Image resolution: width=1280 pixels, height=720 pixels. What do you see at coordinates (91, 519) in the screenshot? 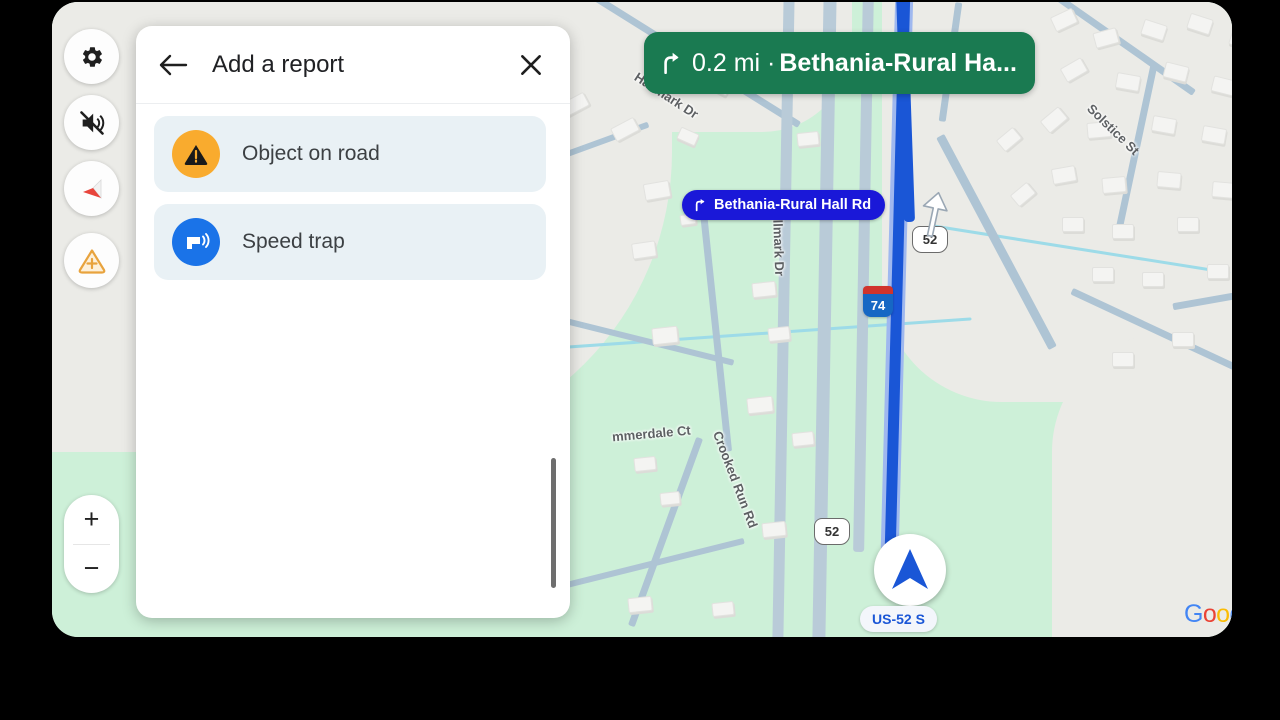
I see `zoom-in-button: +` at bounding box center [91, 519].